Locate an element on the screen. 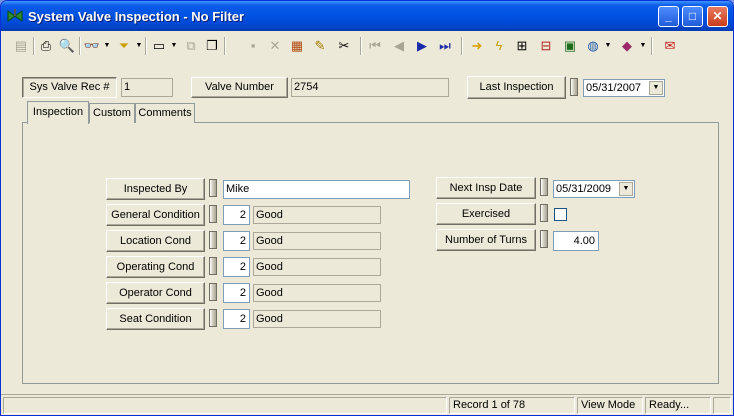  first-record-icon: ⏮ is located at coordinates (375, 46).